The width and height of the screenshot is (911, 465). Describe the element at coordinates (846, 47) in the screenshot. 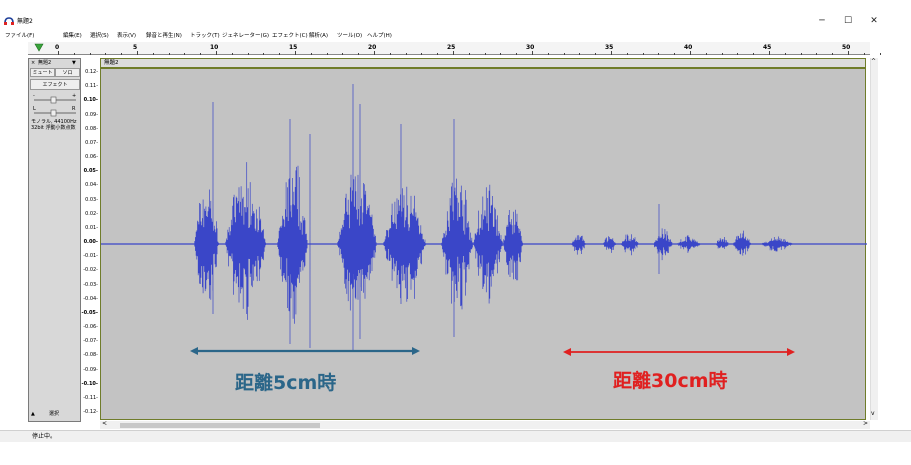

I see `tick-label: 50` at that location.